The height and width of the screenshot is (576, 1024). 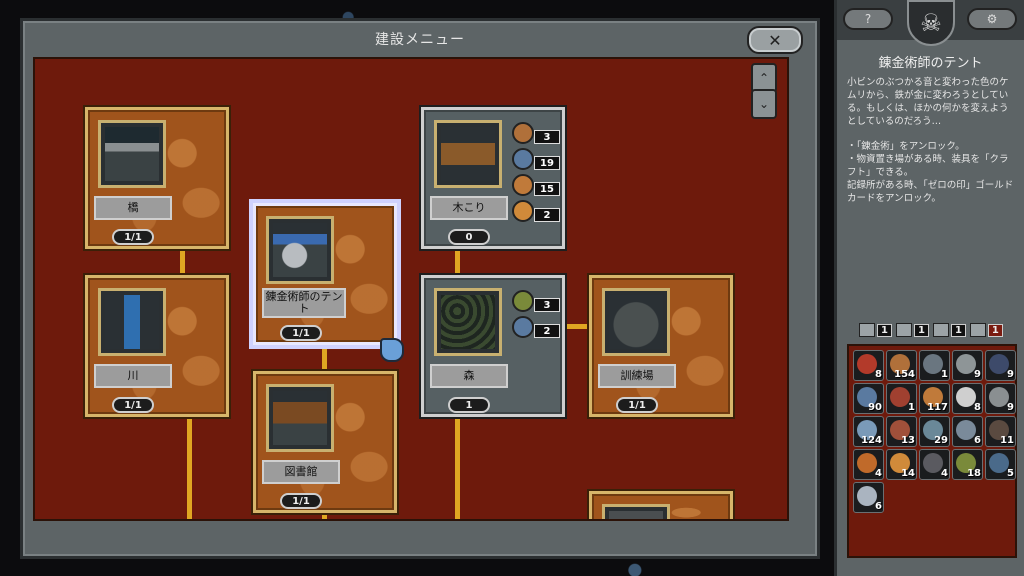 I want to click on card-label: 錬金術師のテント, so click(x=304, y=303).